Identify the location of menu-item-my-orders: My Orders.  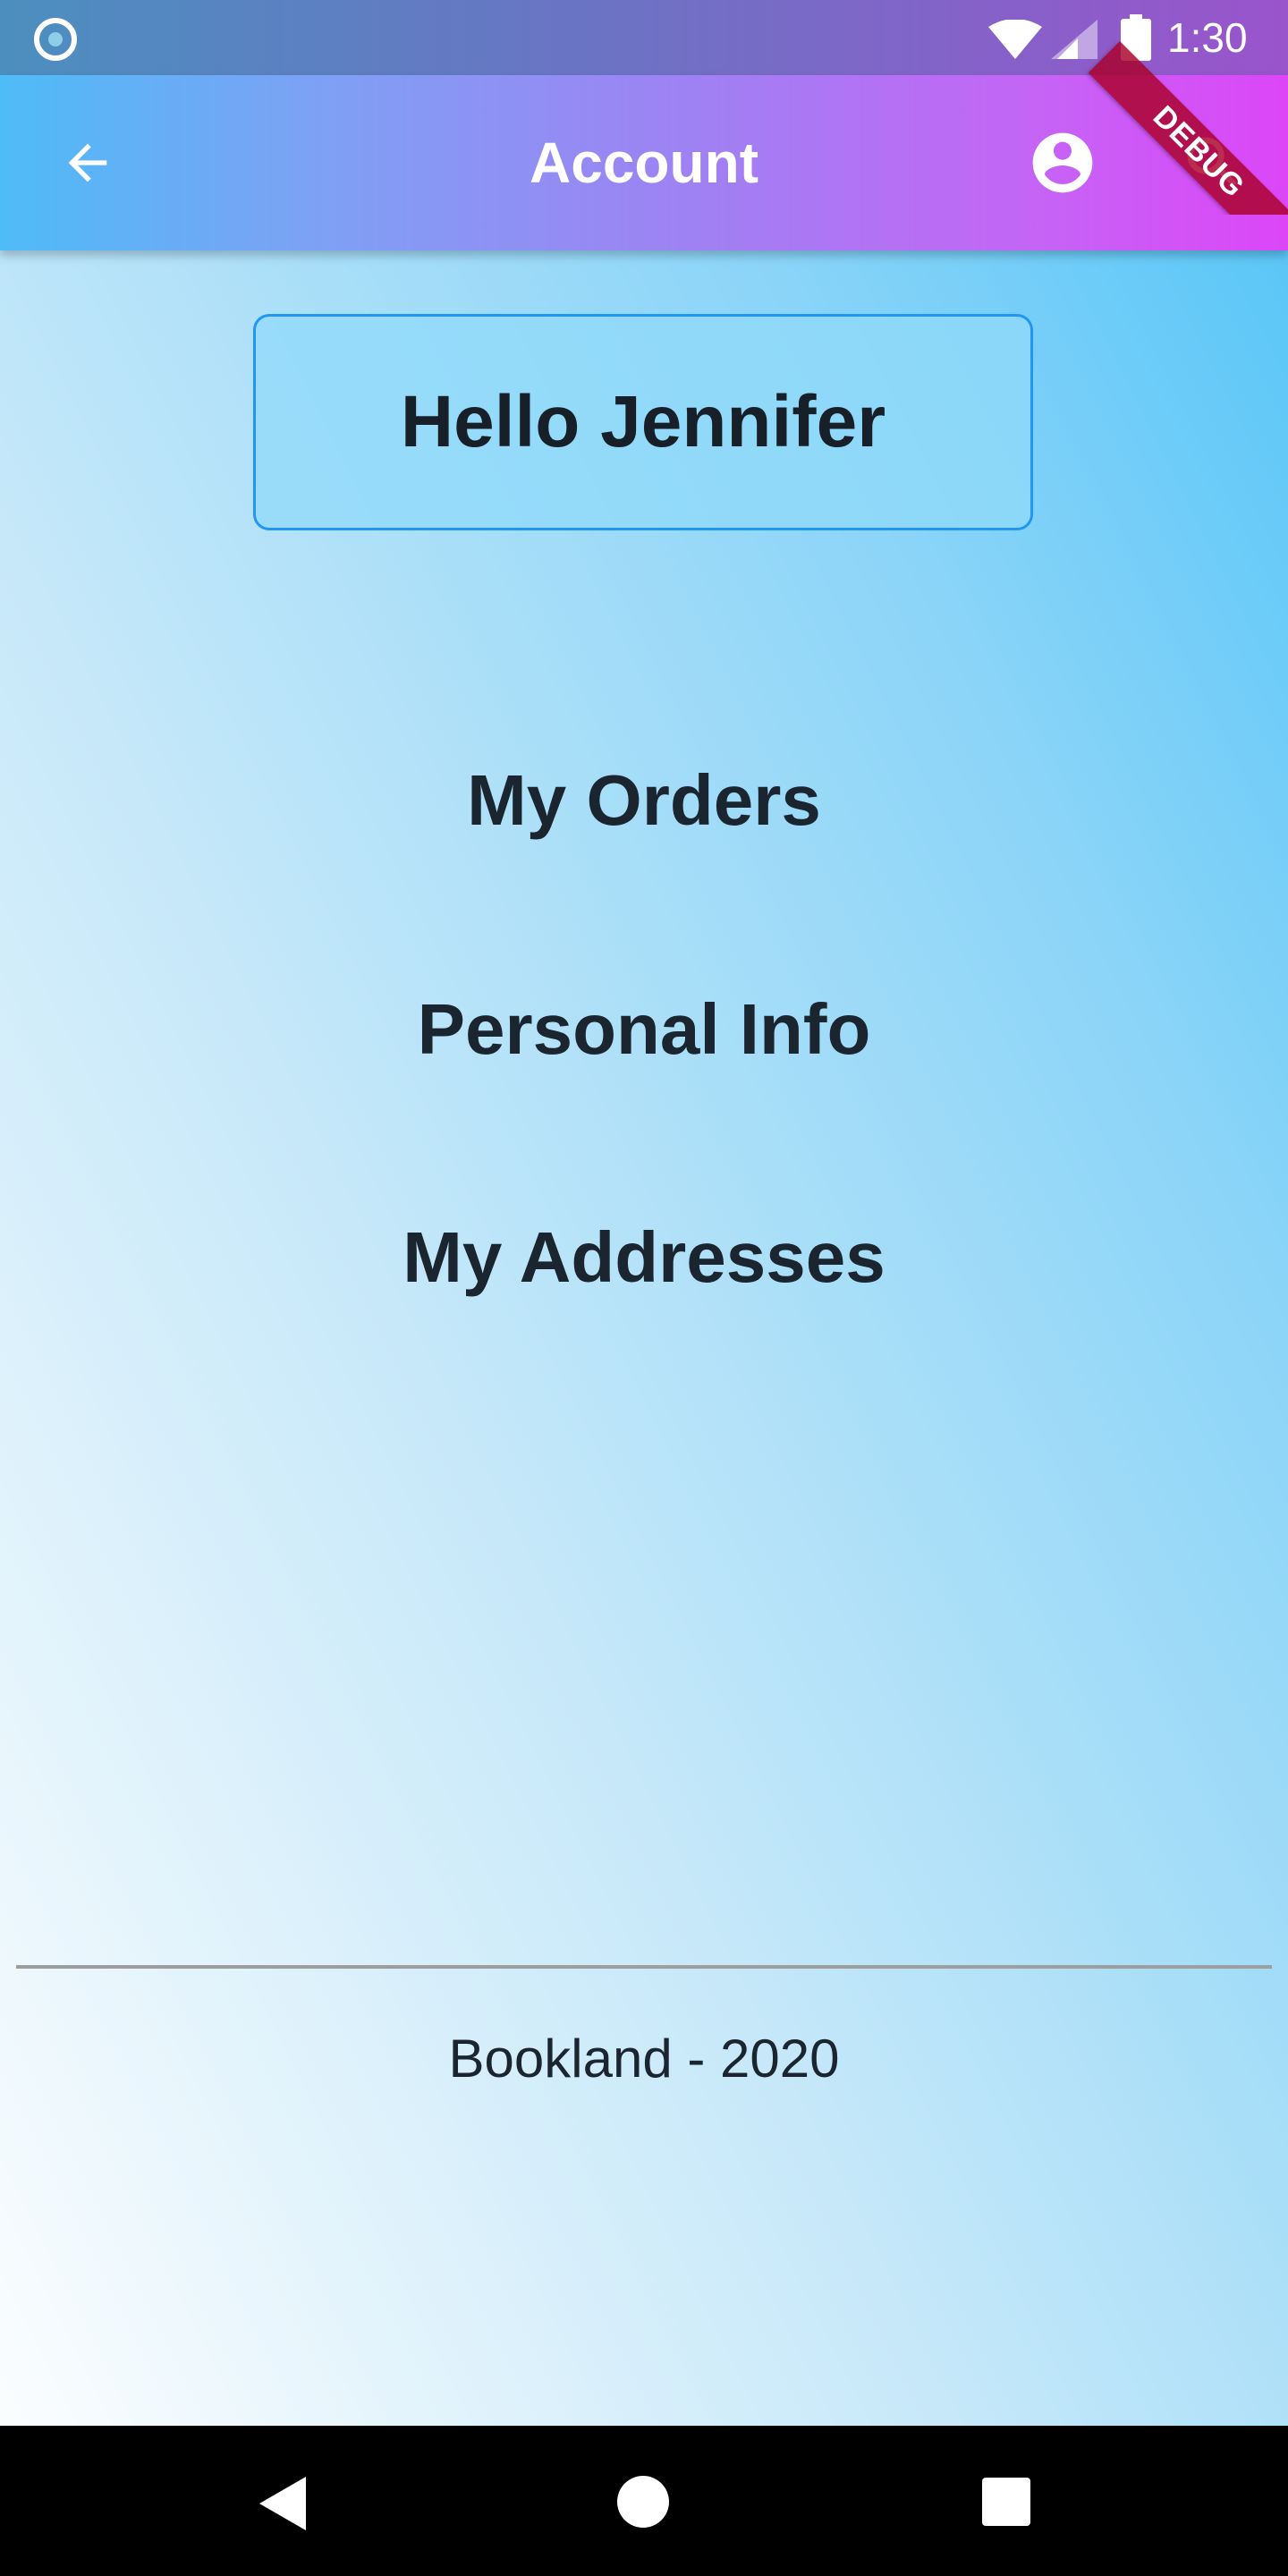
(644, 800).